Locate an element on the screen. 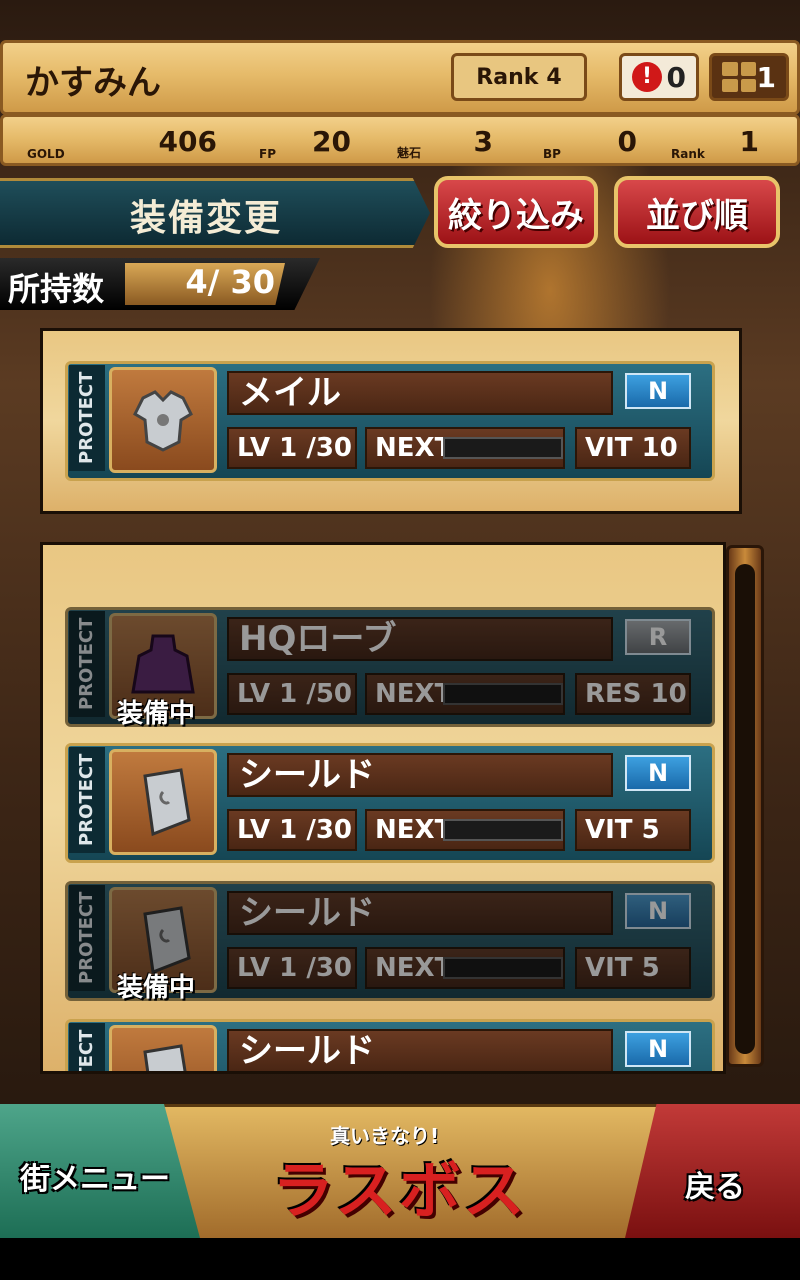 This screenshot has width=800, height=1280. selected-item-card: PROTECT メイル N LV 1 /30 NEXT VIT 10 is located at coordinates (390, 421).